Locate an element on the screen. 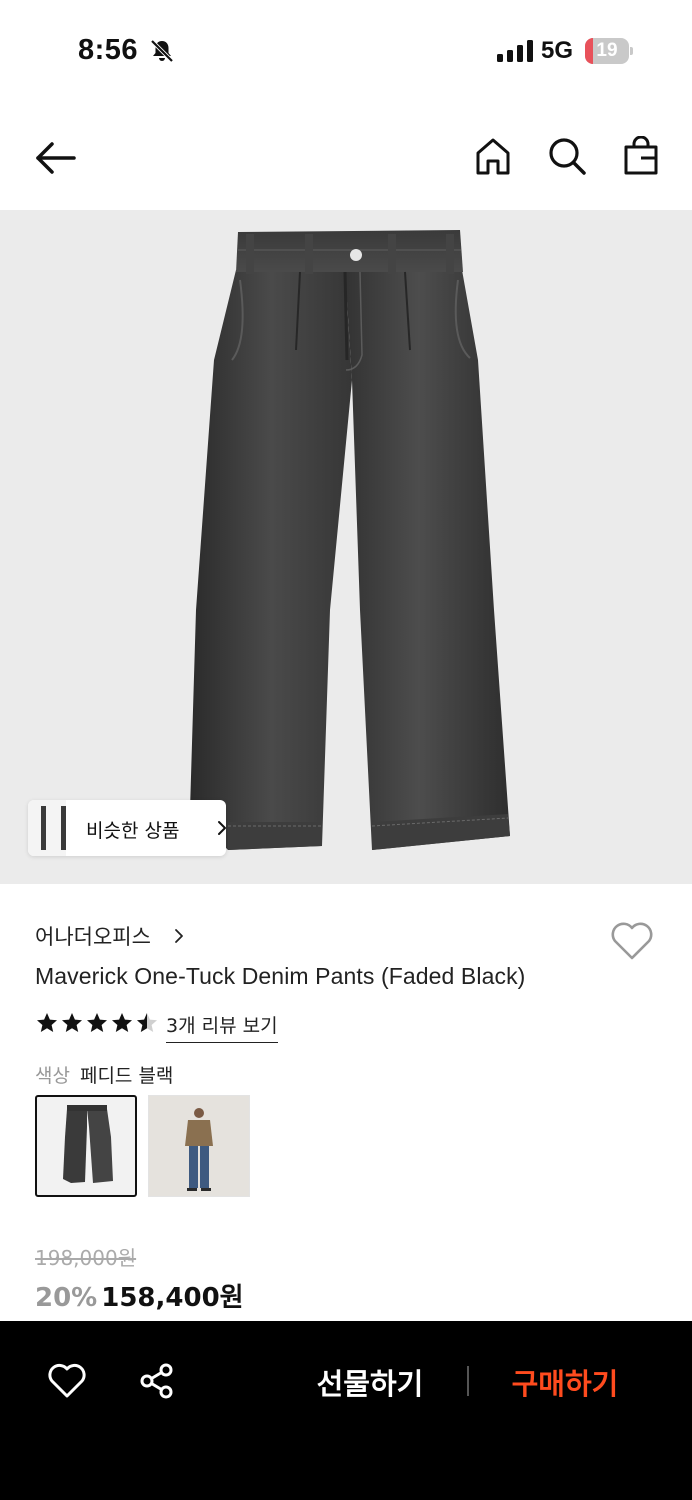 Image resolution: width=692 pixels, height=1500 pixels. brand-link: 어나더오피스 is located at coordinates (109, 936).